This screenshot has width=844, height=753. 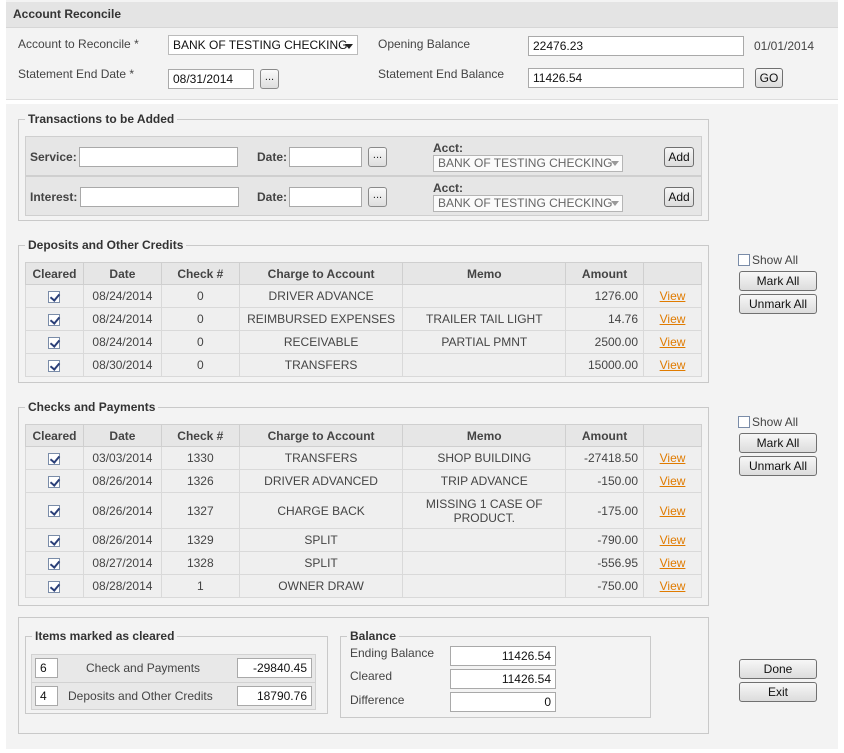 What do you see at coordinates (769, 78) in the screenshot?
I see `go-button: GO` at bounding box center [769, 78].